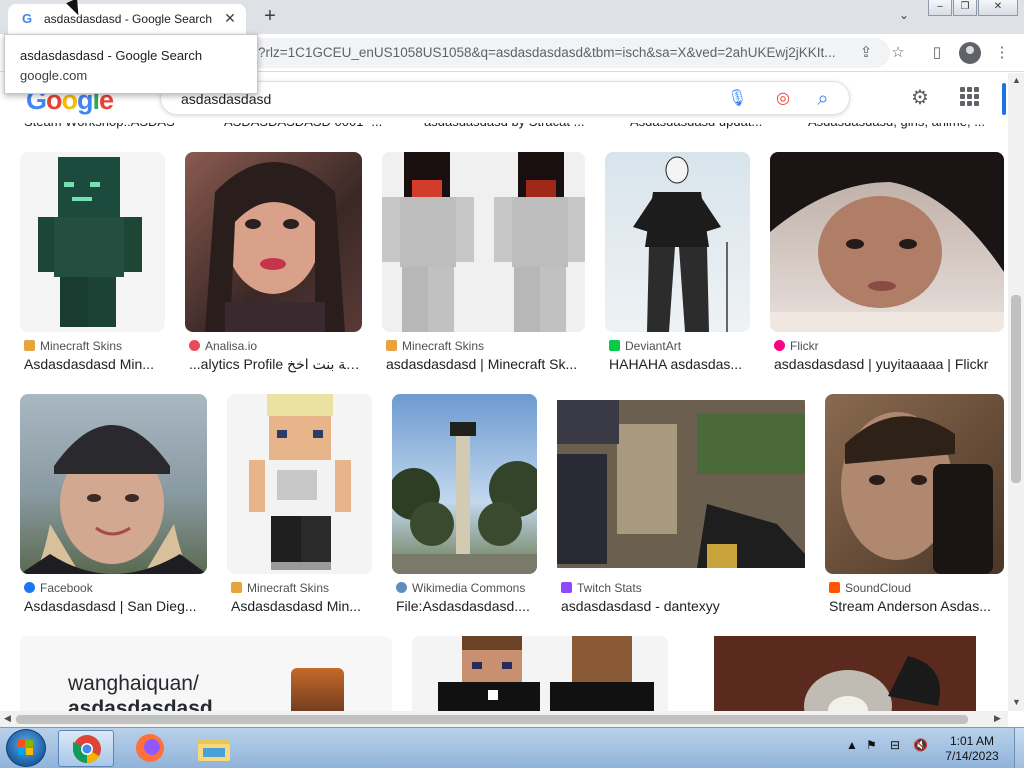 This screenshot has height=768, width=1024. I want to click on vertical-scrollbar: ▲ ▼, so click(1016, 392).